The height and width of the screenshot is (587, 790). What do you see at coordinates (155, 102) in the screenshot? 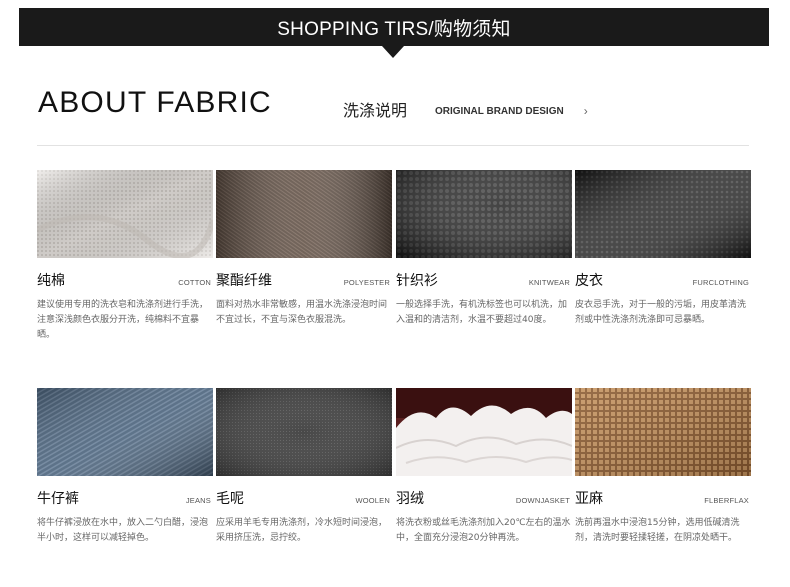
I see `page-title: ABOUT FABRIC` at bounding box center [155, 102].